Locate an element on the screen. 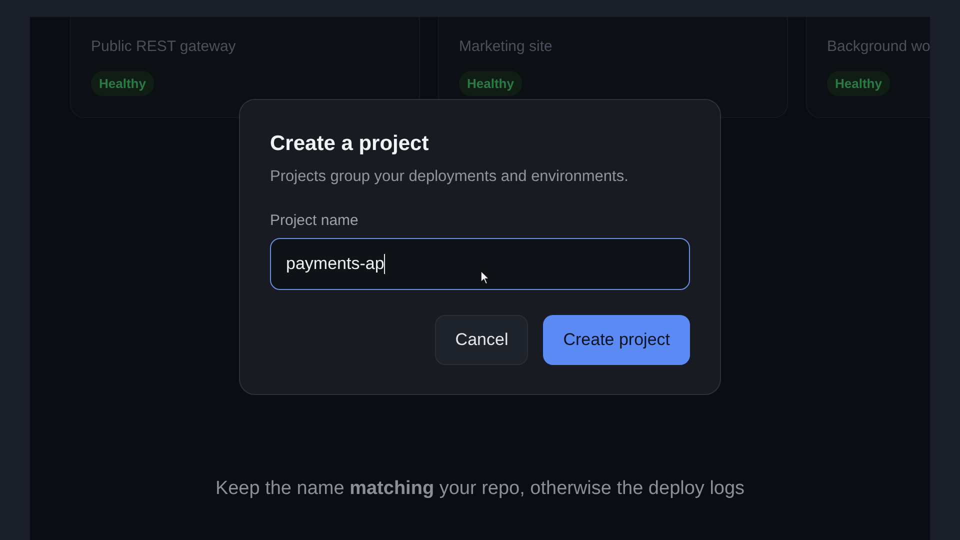  field-label: Project name is located at coordinates (314, 220).